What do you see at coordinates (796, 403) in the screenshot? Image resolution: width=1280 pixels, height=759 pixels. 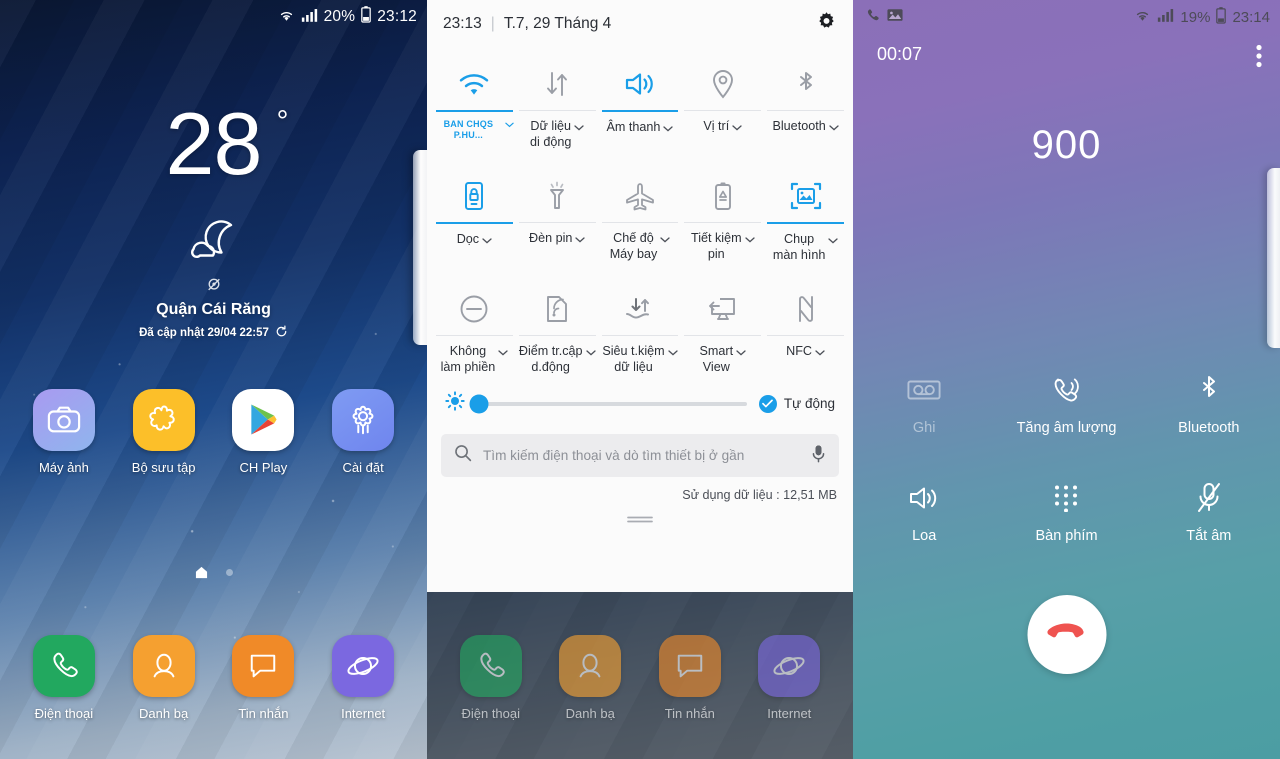 I see `auto-brightness-toggle: Tự động` at bounding box center [796, 403].